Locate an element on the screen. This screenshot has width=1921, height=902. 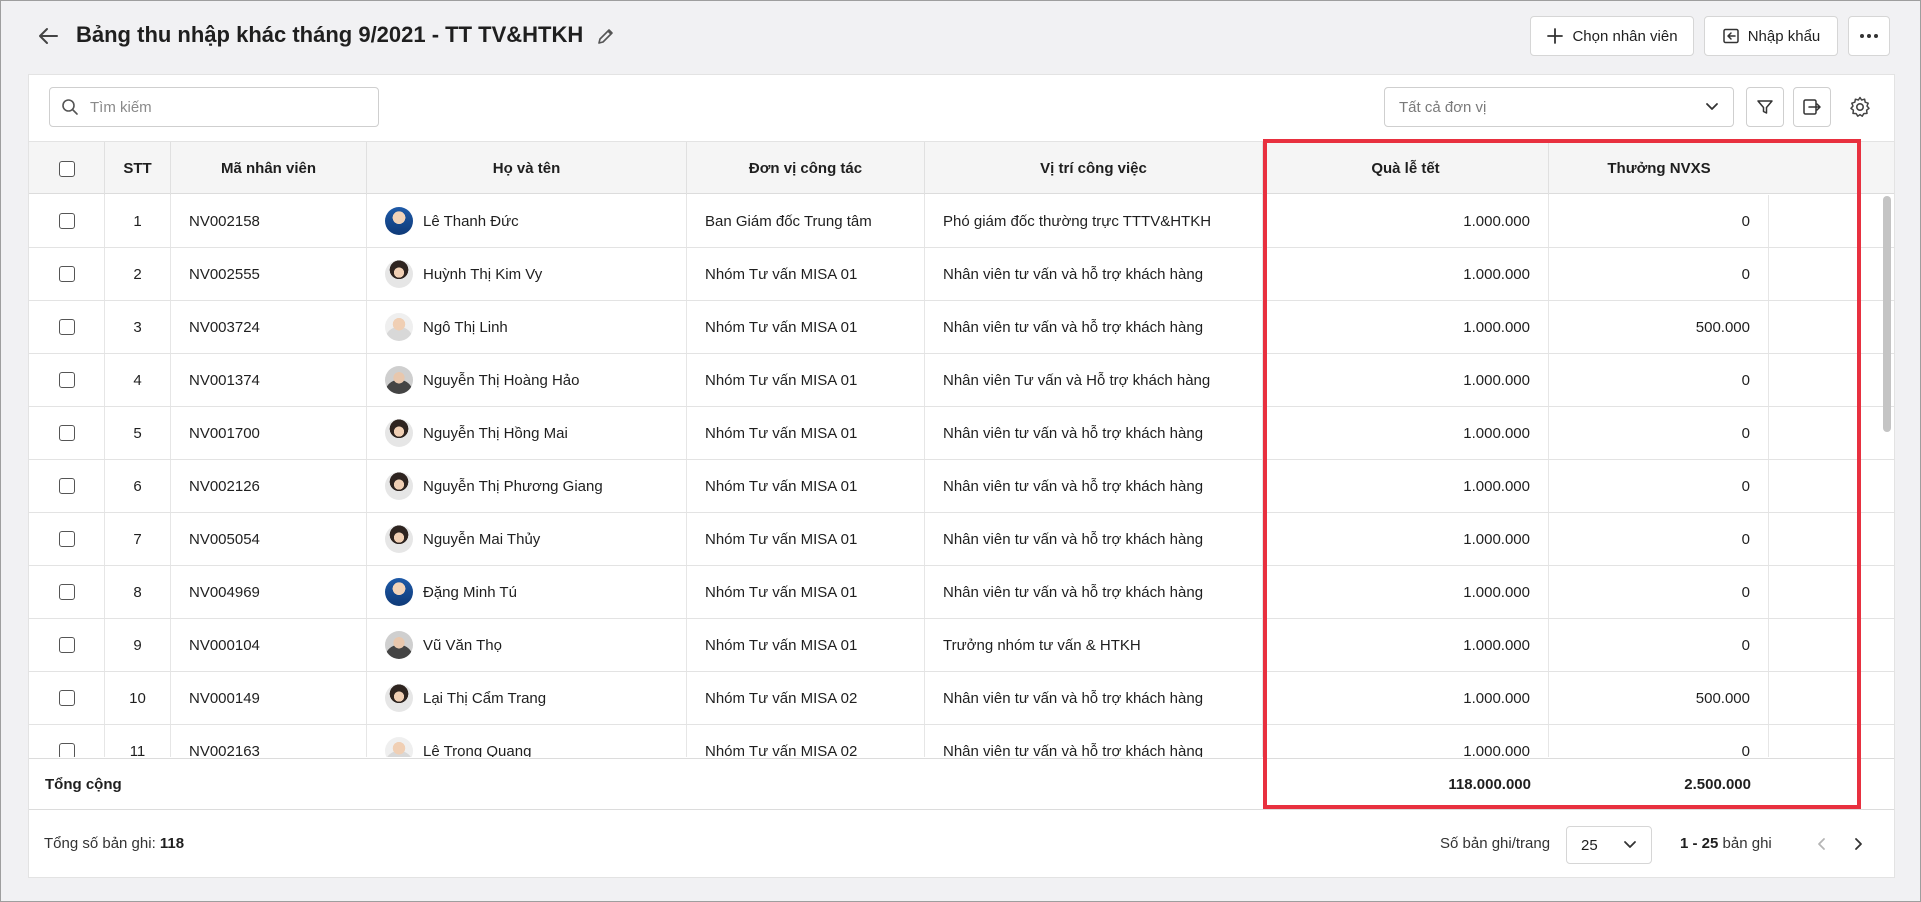
edit-title-button is located at coordinates (606, 36).